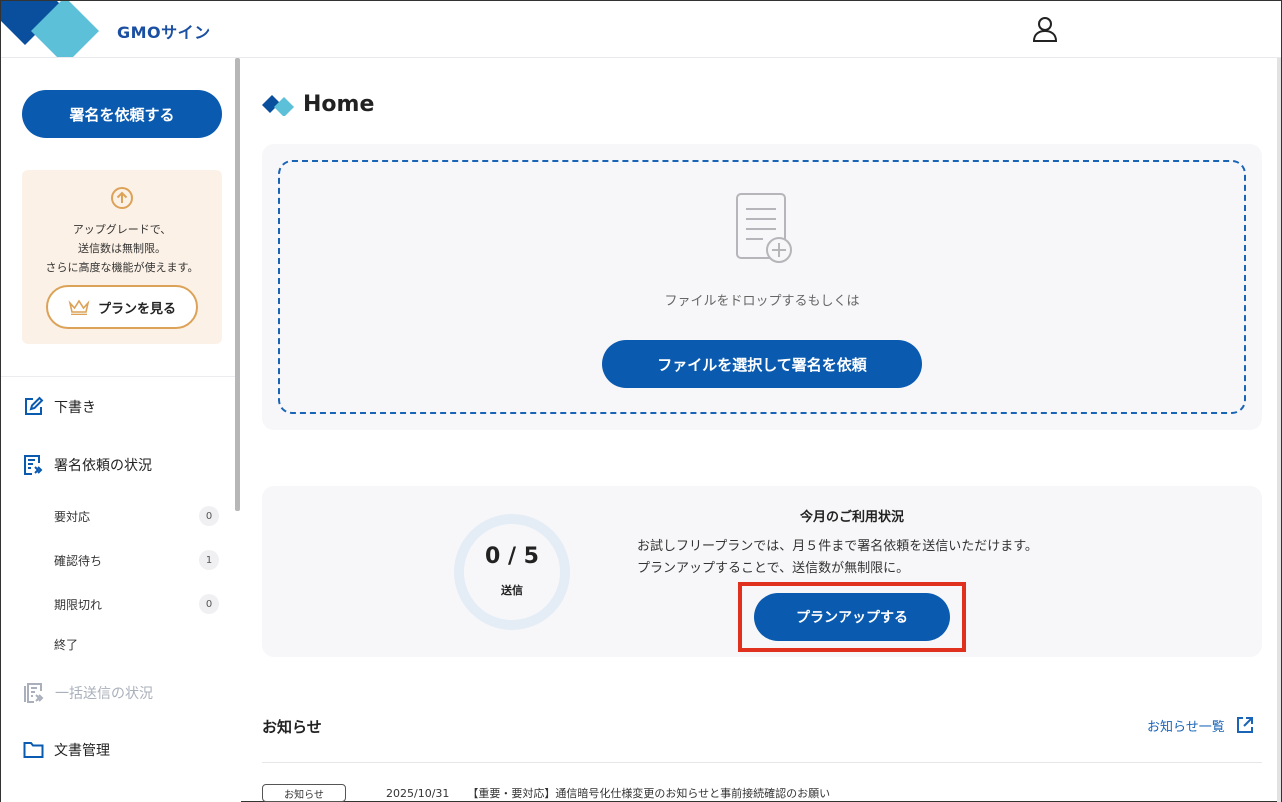  Describe the element at coordinates (122, 267) in the screenshot. I see `upgrade-line-3: さらに高度な機能が使えます。` at that location.